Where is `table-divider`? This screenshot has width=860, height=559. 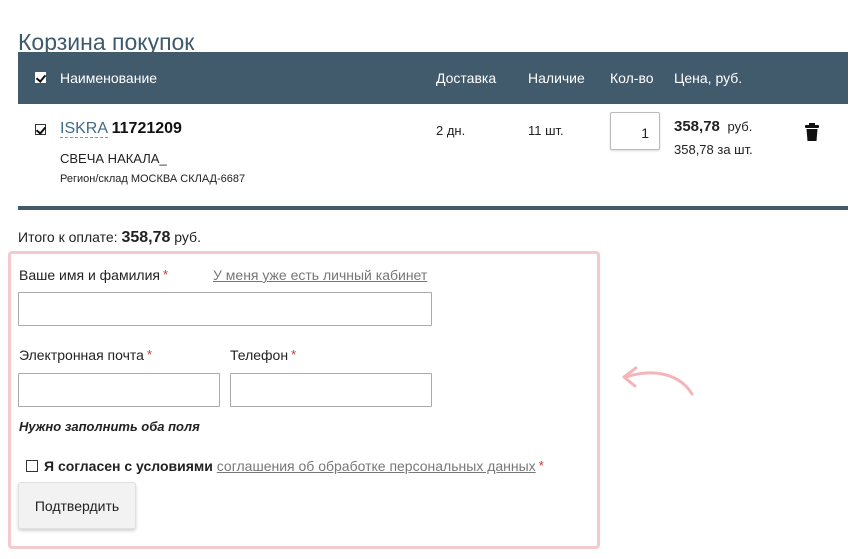
table-divider is located at coordinates (433, 208).